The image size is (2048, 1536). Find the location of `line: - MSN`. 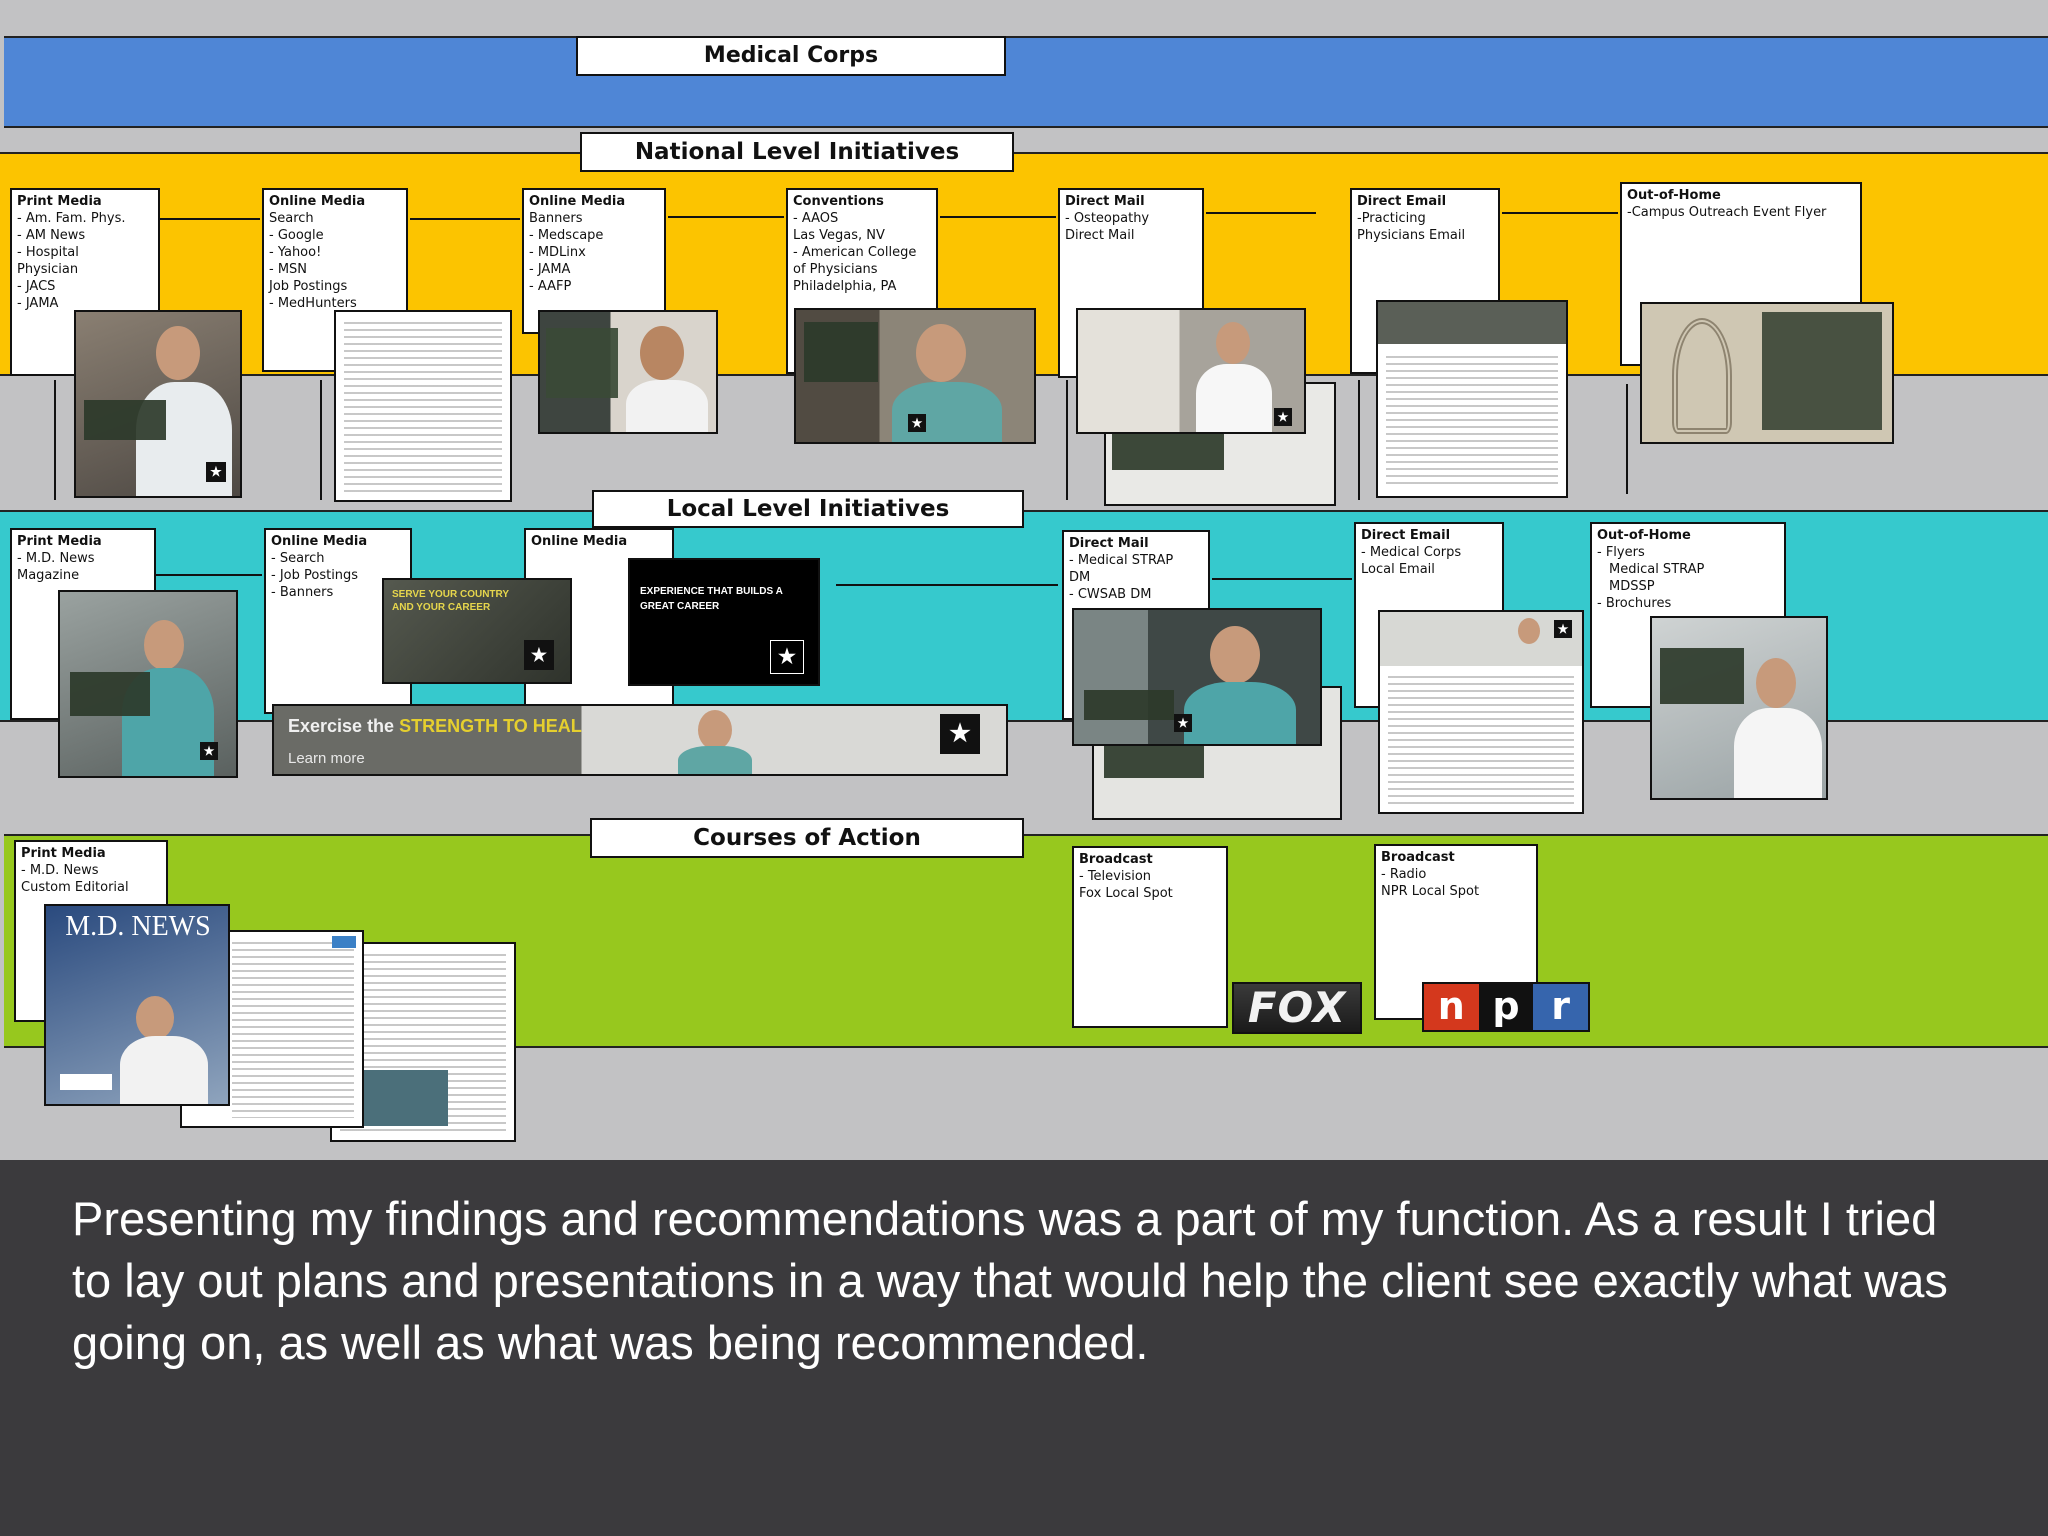

line: - MSN is located at coordinates (288, 269).